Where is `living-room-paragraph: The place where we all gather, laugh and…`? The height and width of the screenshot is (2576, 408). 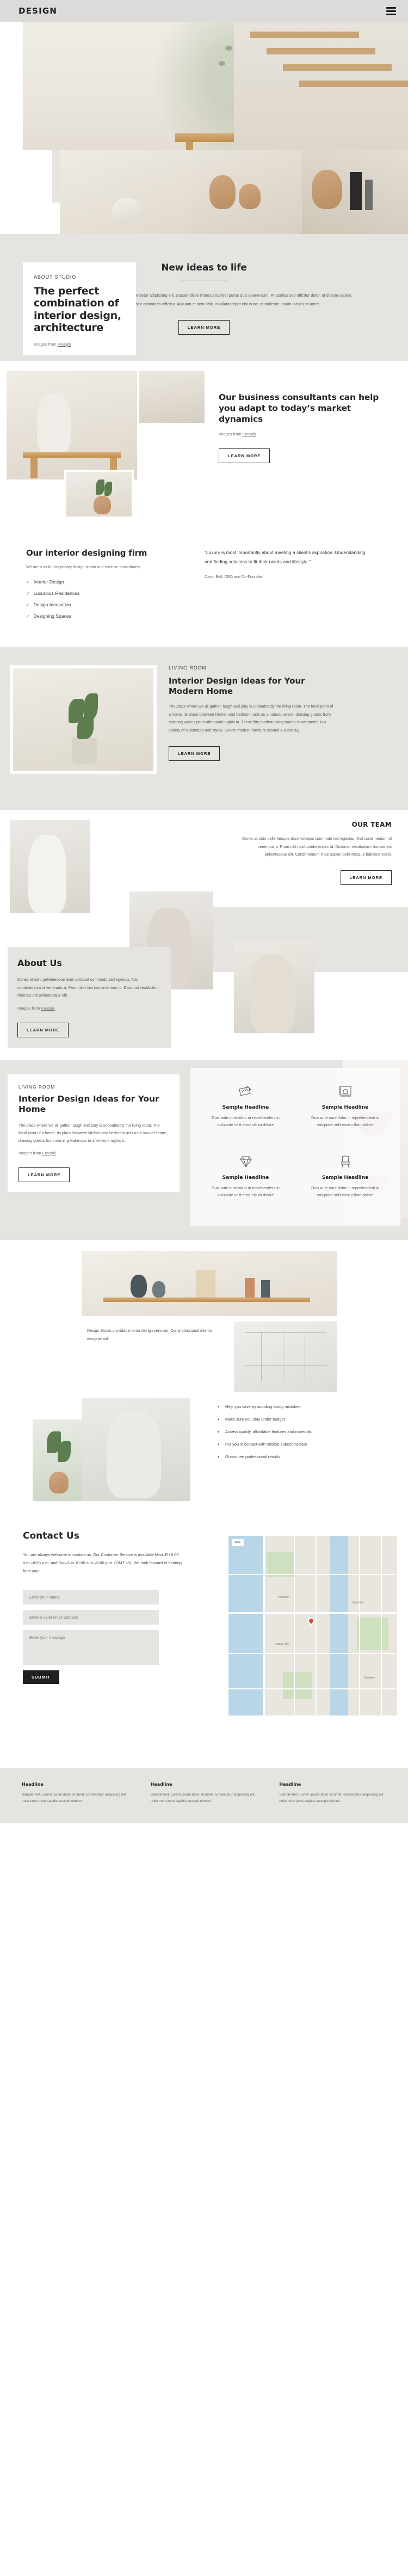
living-room-paragraph: The place where we all gather, laugh and… is located at coordinates (251, 718).